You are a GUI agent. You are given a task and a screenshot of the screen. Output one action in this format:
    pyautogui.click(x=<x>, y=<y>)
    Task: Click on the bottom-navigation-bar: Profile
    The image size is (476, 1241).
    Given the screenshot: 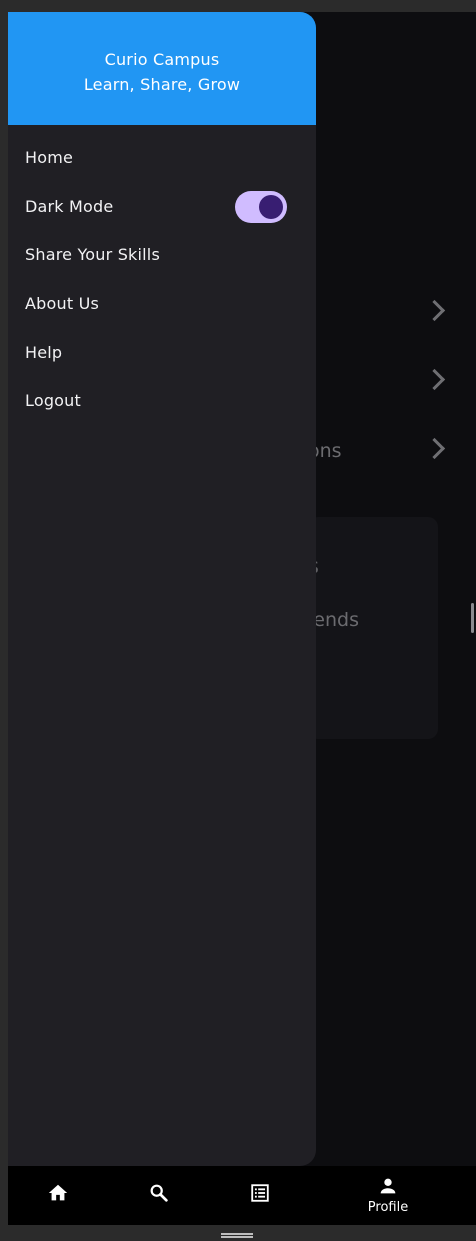 What is the action you would take?
    pyautogui.click(x=242, y=1195)
    